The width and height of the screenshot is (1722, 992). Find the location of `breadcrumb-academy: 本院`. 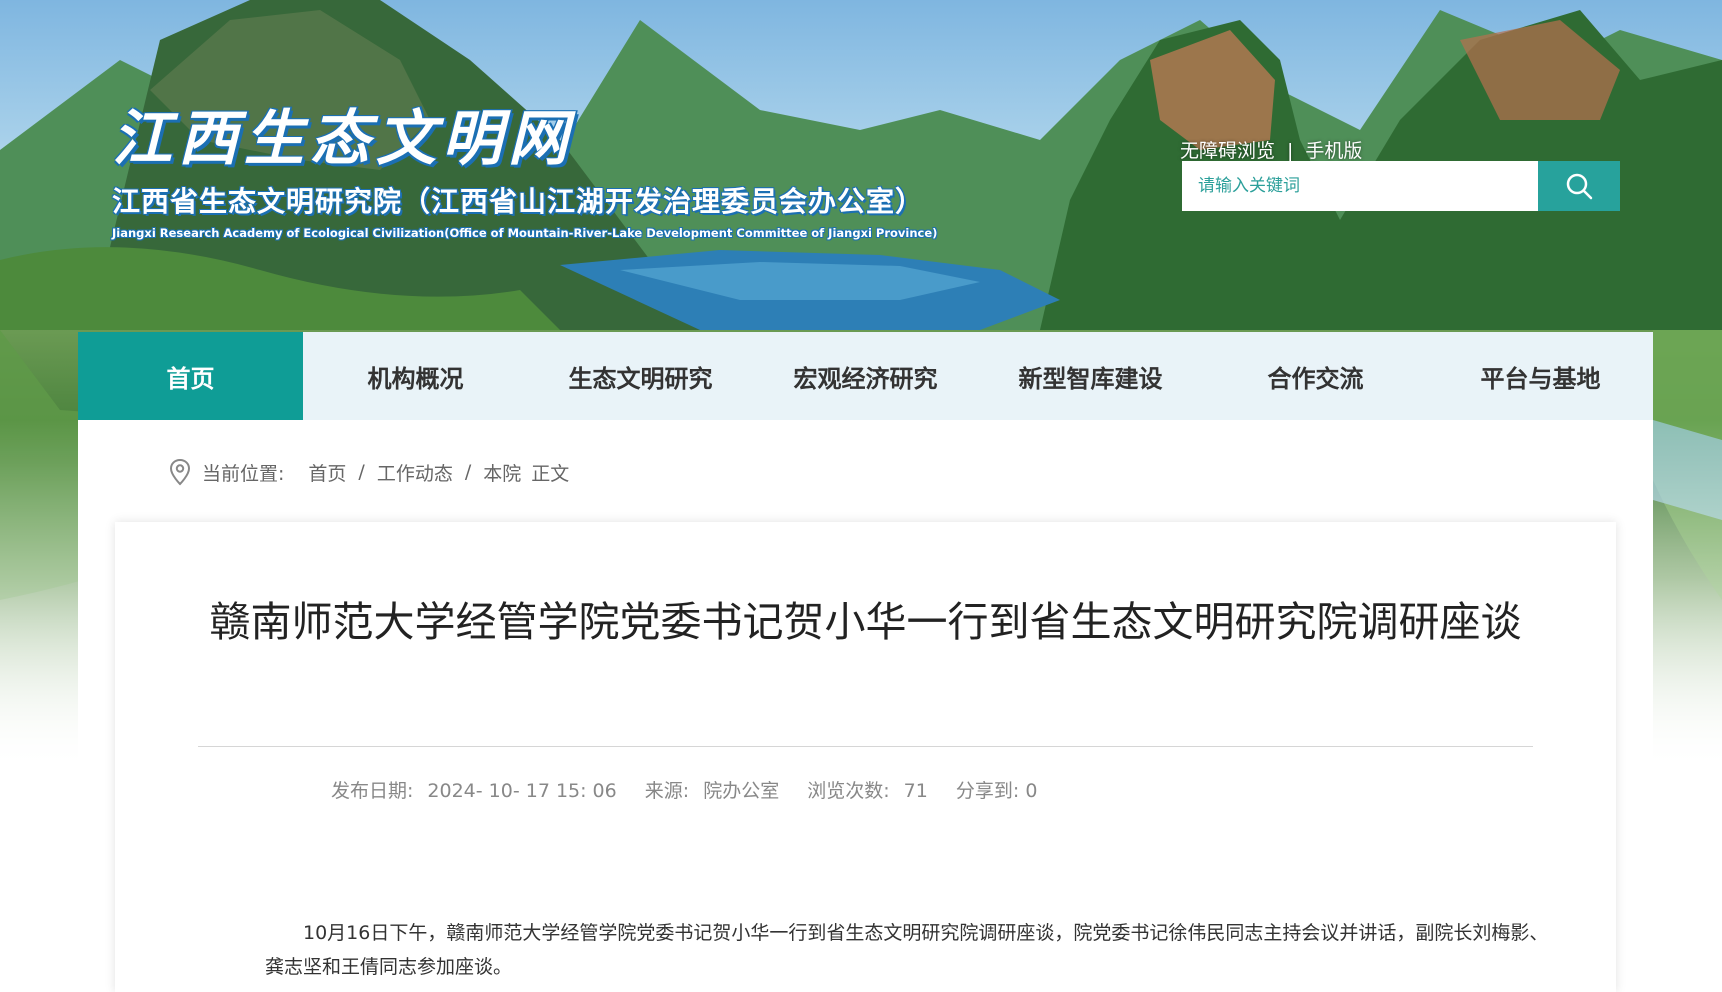

breadcrumb-academy: 本院 is located at coordinates (502, 472).